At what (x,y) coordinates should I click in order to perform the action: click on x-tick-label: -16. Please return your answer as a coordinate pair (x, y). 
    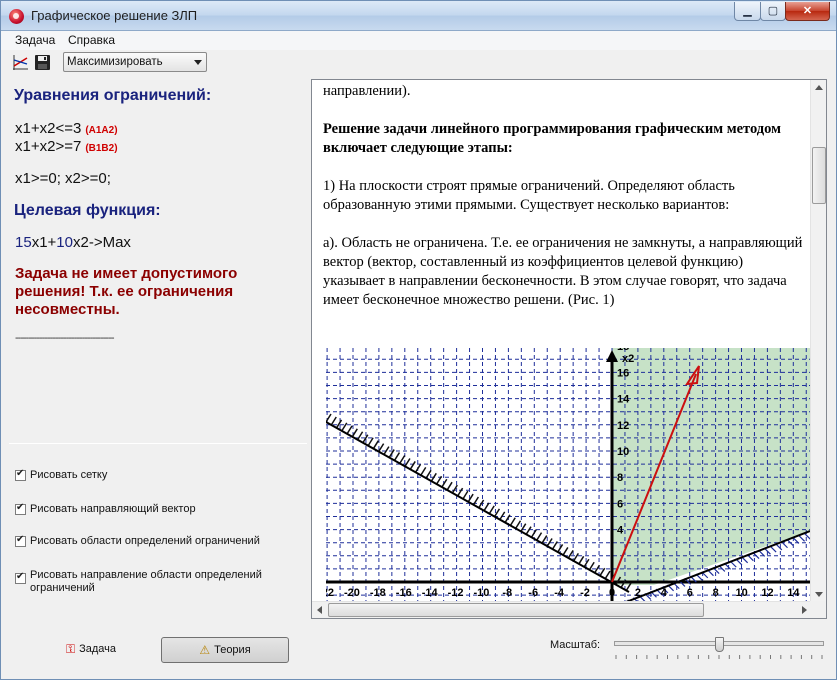
    Looking at the image, I should click on (404, 593).